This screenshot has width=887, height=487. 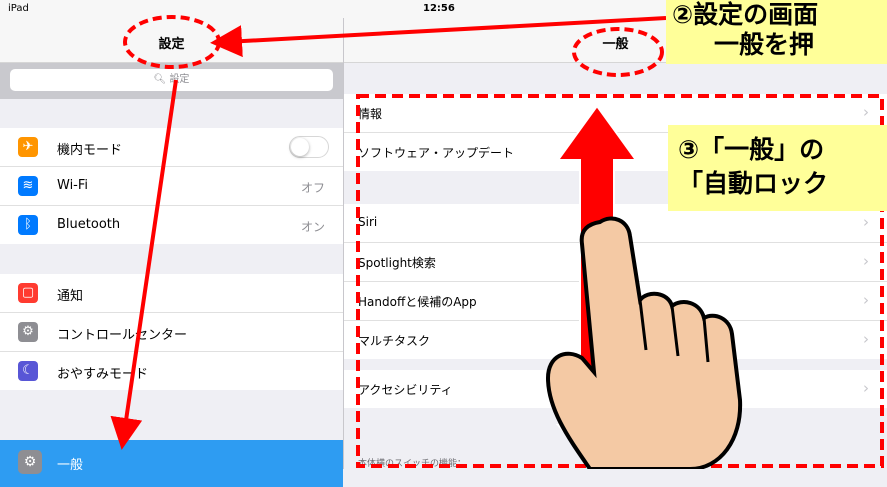 I want to click on step2-line2: 一般を押, so click(x=764, y=44).